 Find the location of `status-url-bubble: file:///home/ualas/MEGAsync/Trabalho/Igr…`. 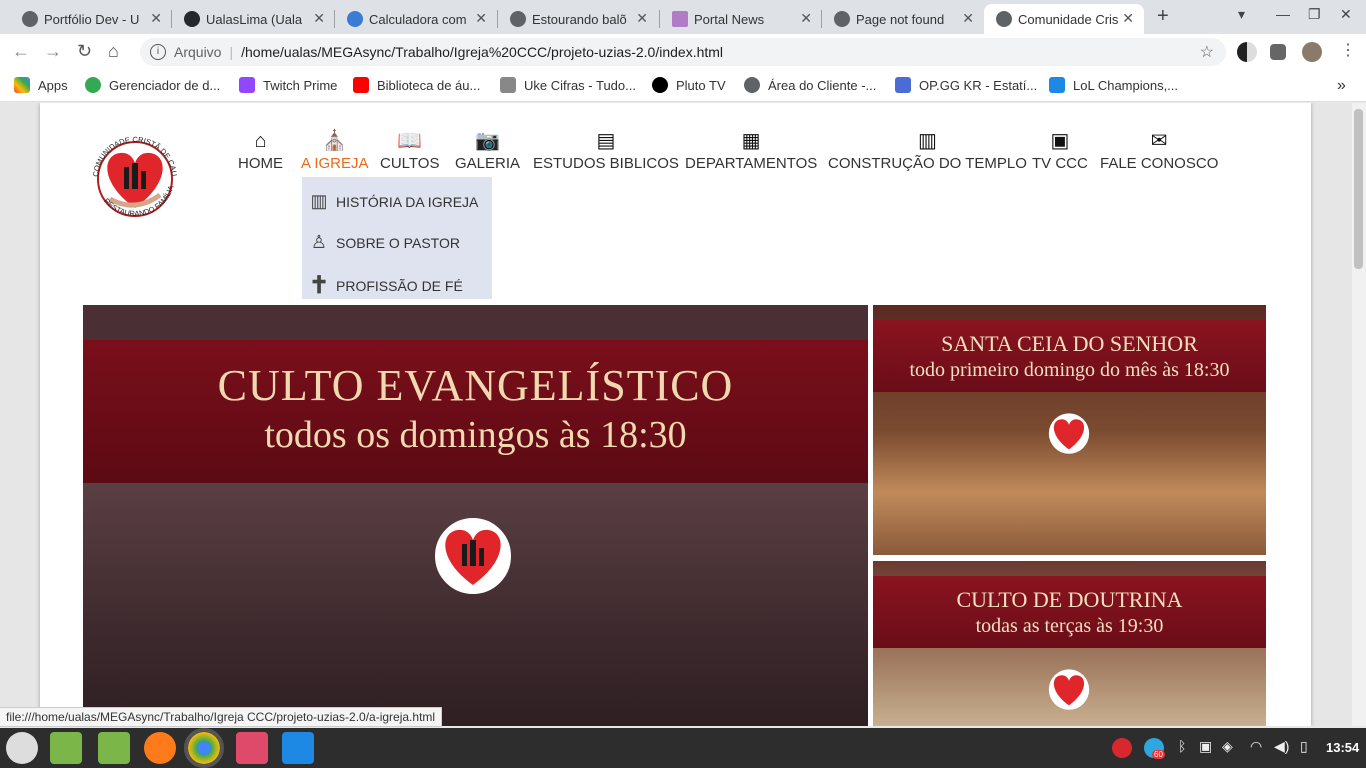

status-url-bubble: file:///home/ualas/MEGAsync/Trabalho/Igr… is located at coordinates (221, 717).